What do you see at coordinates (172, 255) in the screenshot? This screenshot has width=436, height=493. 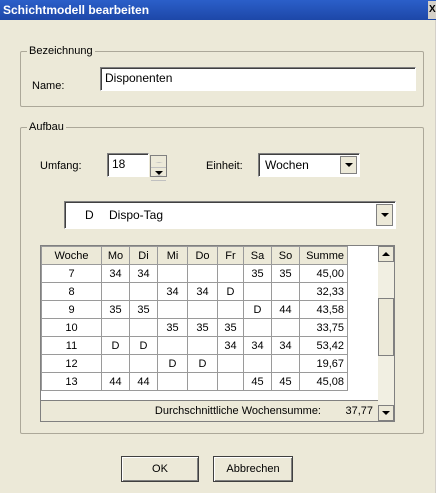 I see `col-header-mi: Mi` at bounding box center [172, 255].